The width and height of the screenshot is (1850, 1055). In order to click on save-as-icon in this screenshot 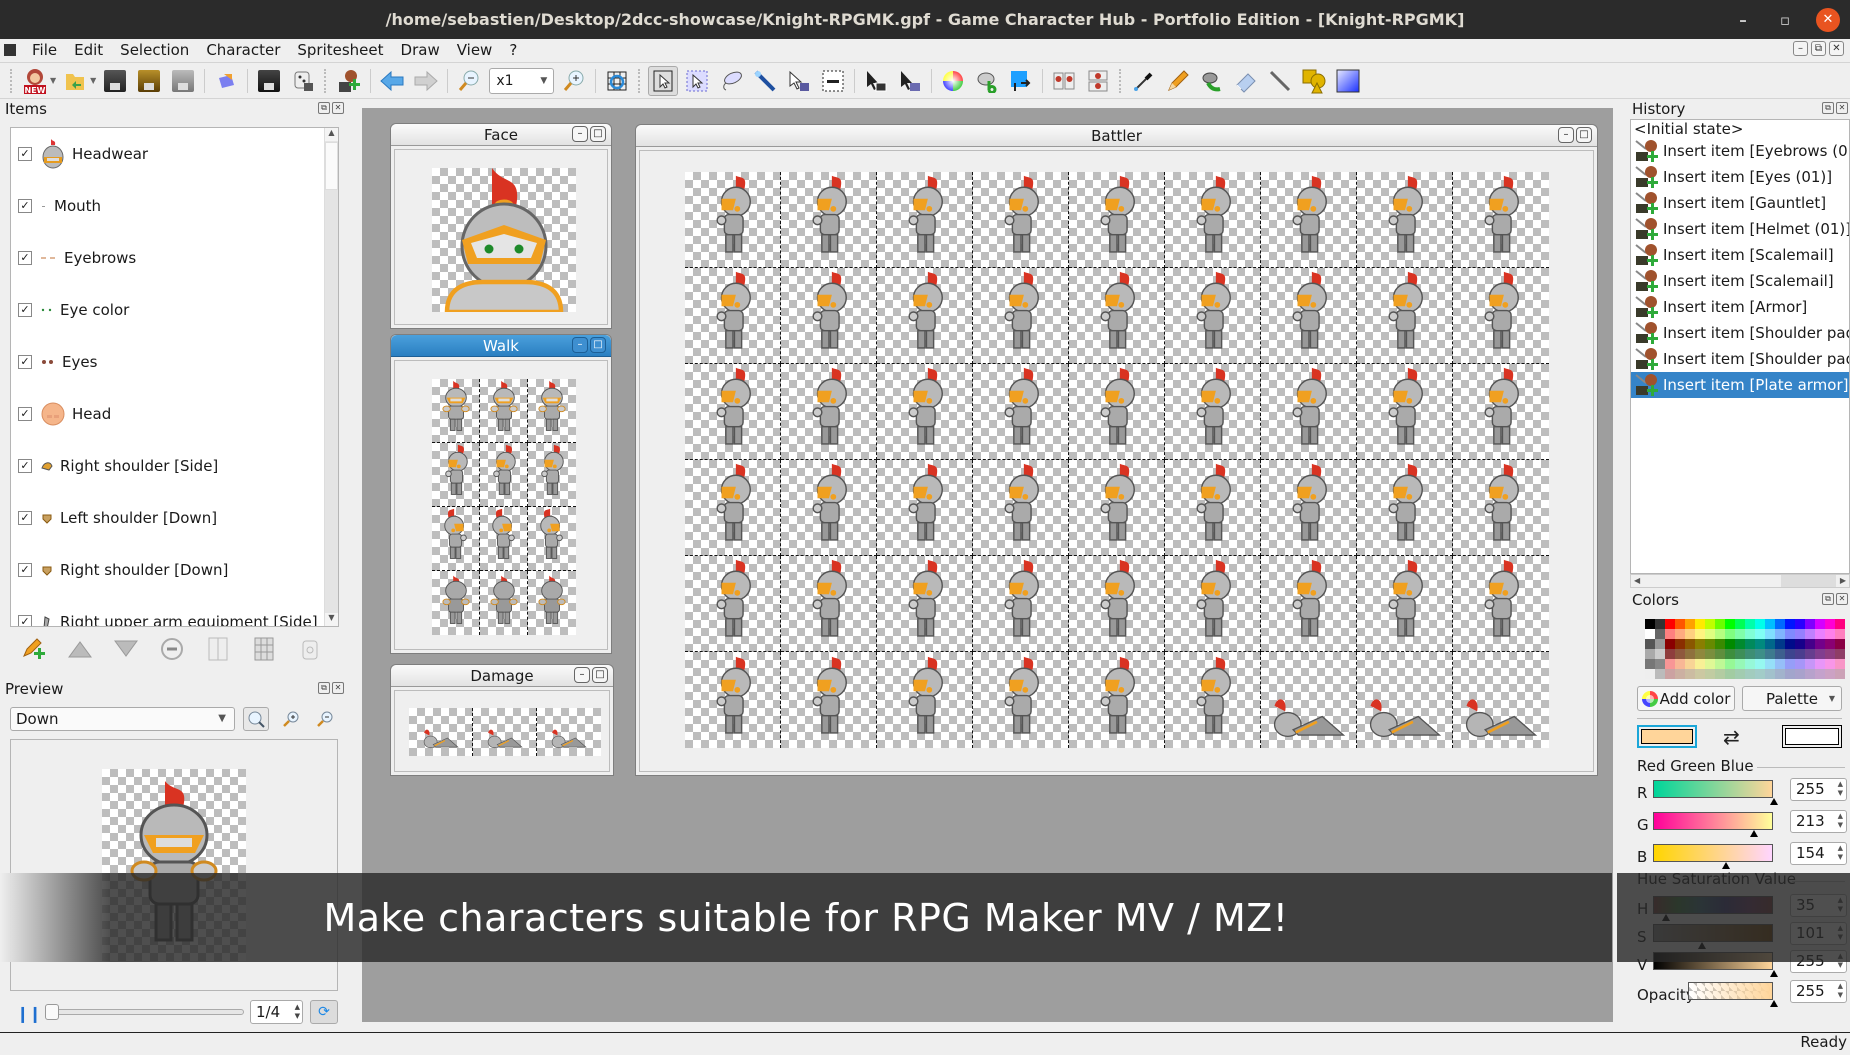, I will do `click(149, 81)`.